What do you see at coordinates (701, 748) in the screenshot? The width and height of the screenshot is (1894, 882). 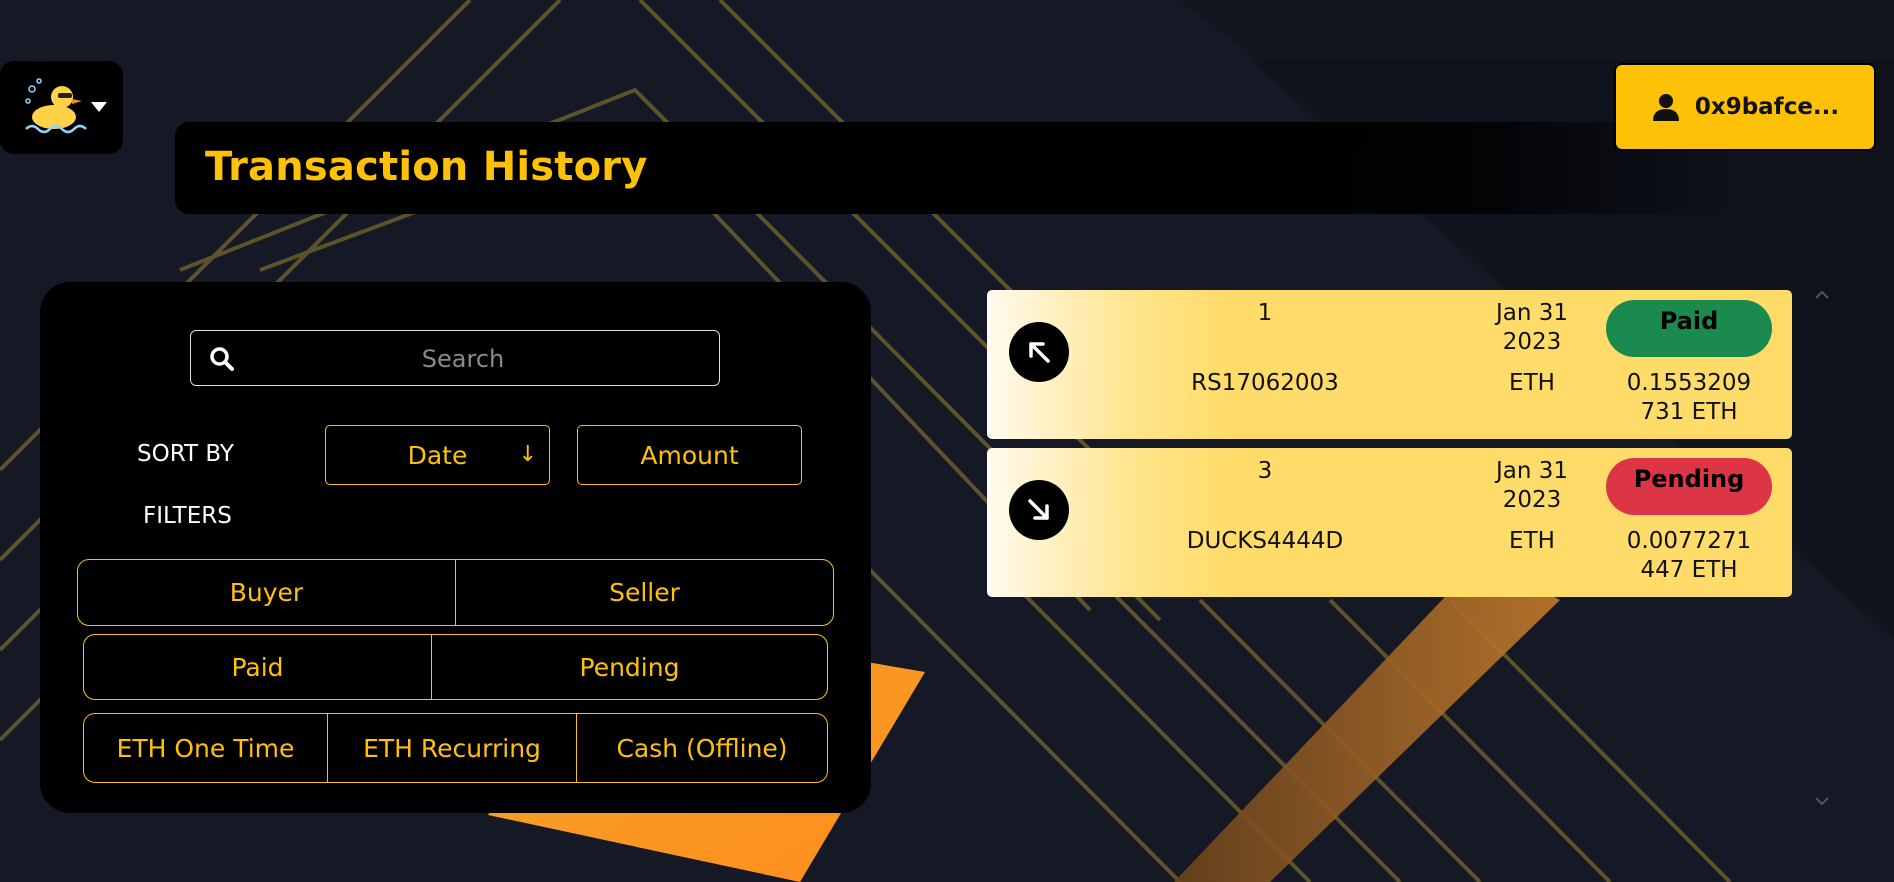 I see `filter-cash-offline-button: Cash (Offline)` at bounding box center [701, 748].